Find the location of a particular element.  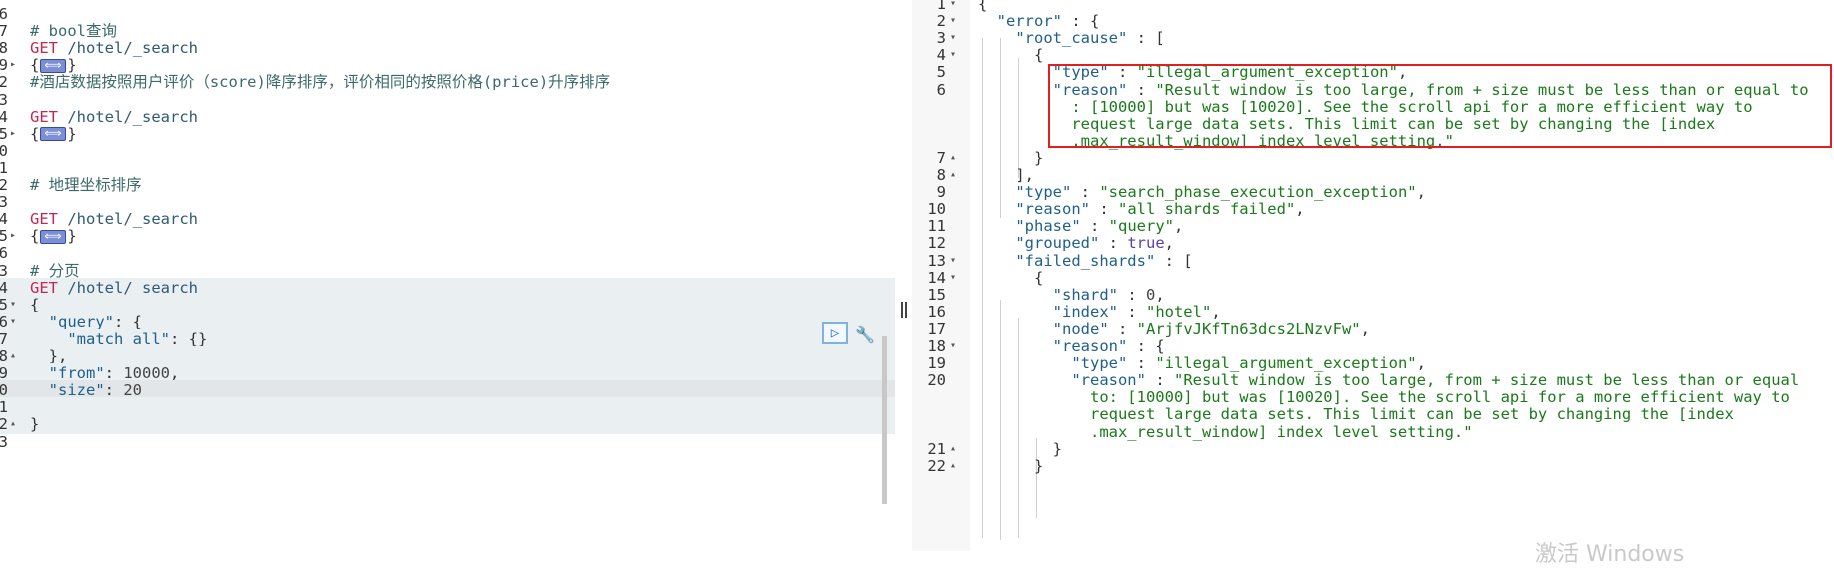

token-punc: } is located at coordinates (1011, 465).